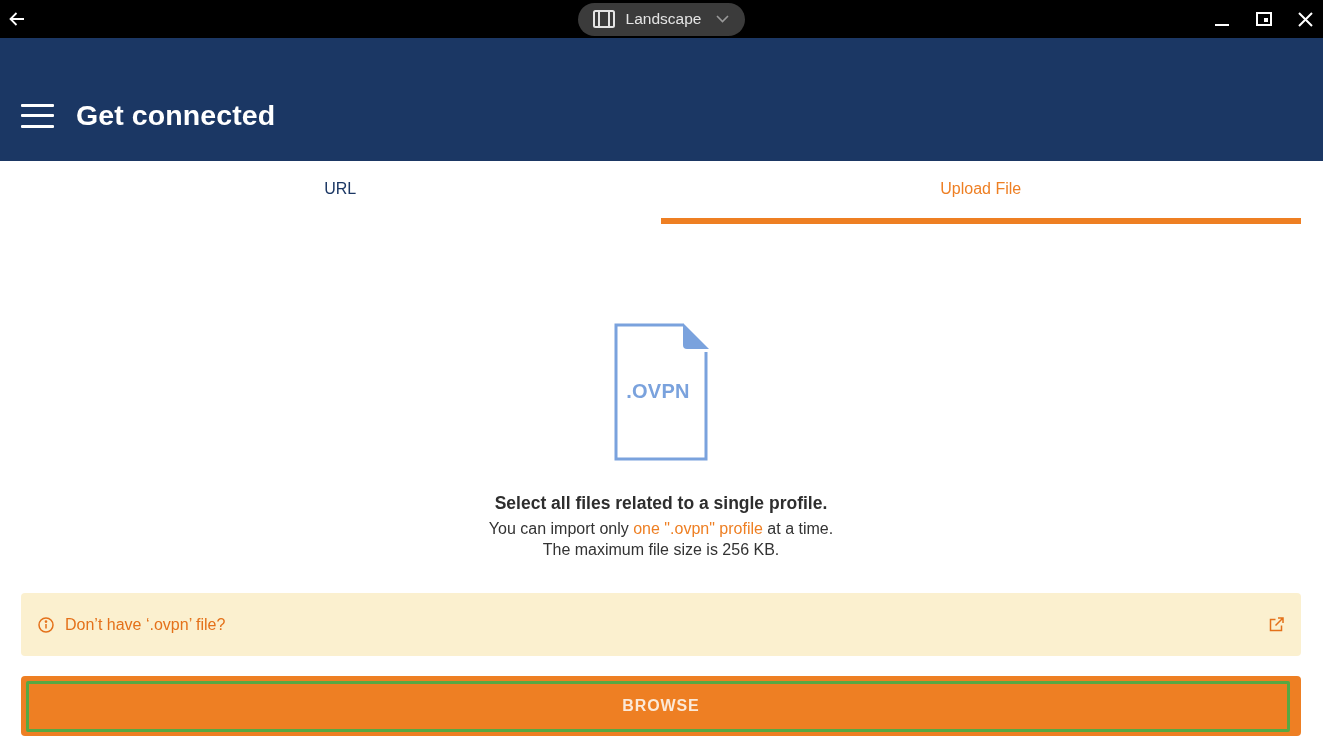 Image resolution: width=1323 pixels, height=744 pixels. What do you see at coordinates (661, 706) in the screenshot?
I see `browse-button: BROWSE` at bounding box center [661, 706].